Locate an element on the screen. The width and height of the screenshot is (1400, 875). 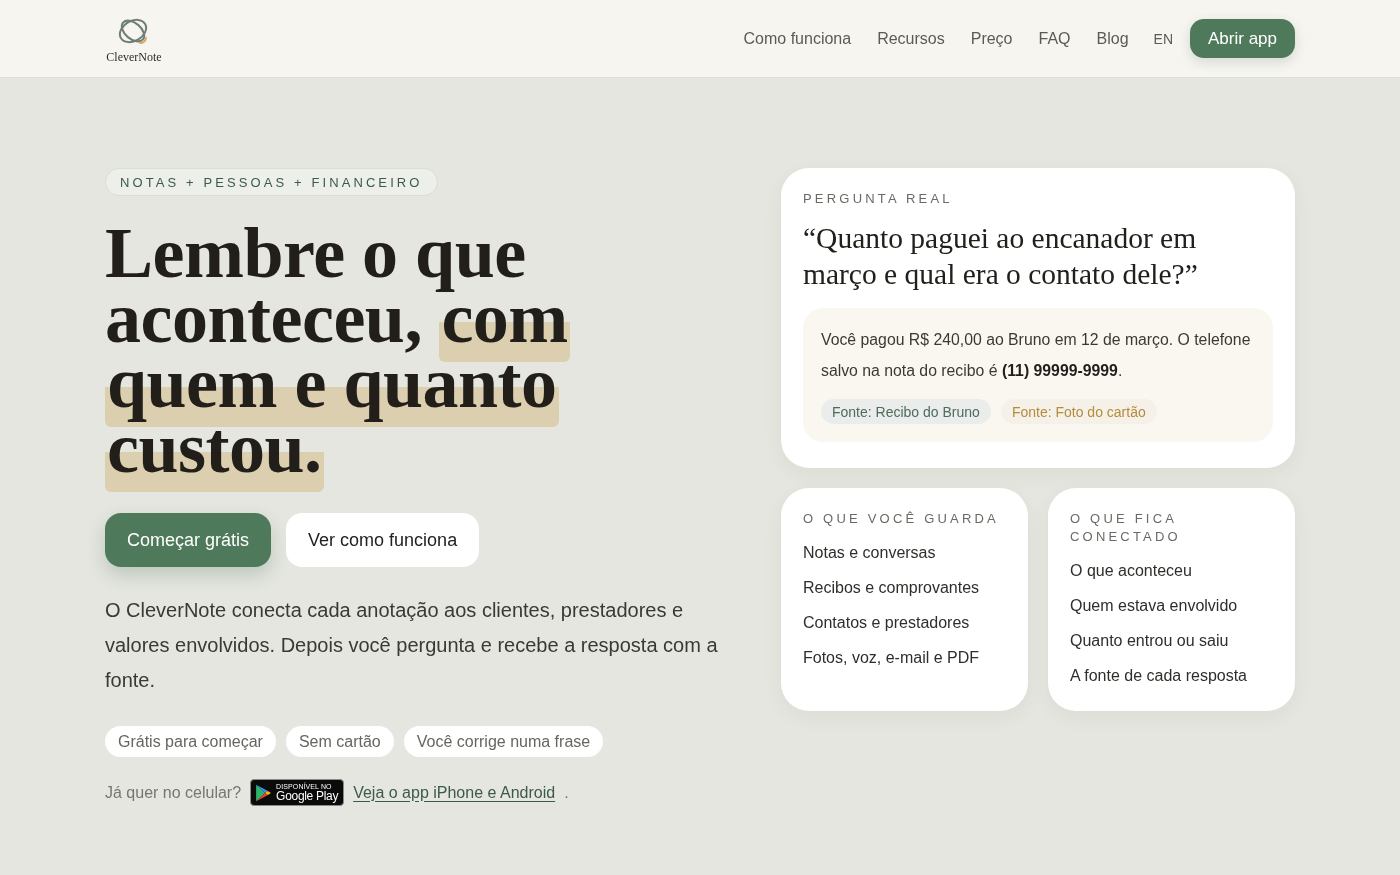
play-triangle-icon is located at coordinates (264, 792).